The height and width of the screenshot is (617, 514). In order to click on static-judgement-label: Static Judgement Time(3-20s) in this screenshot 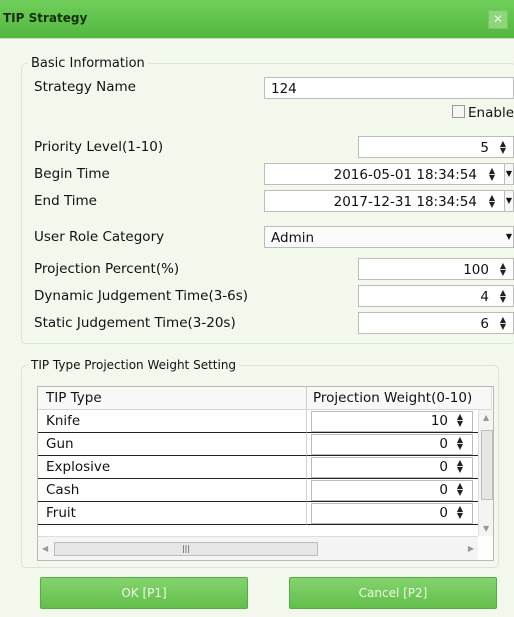, I will do `click(135, 323)`.